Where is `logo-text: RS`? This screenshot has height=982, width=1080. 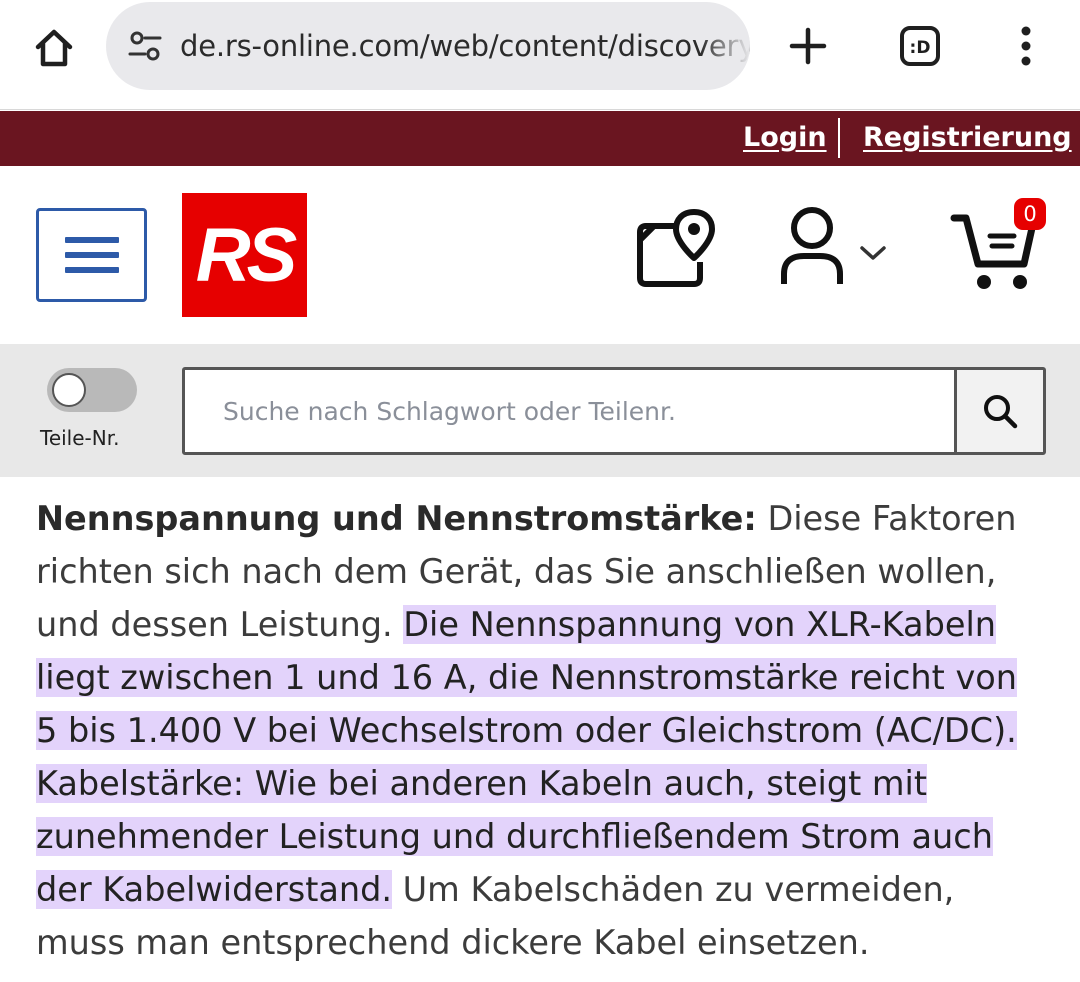
logo-text: RS is located at coordinates (246, 255).